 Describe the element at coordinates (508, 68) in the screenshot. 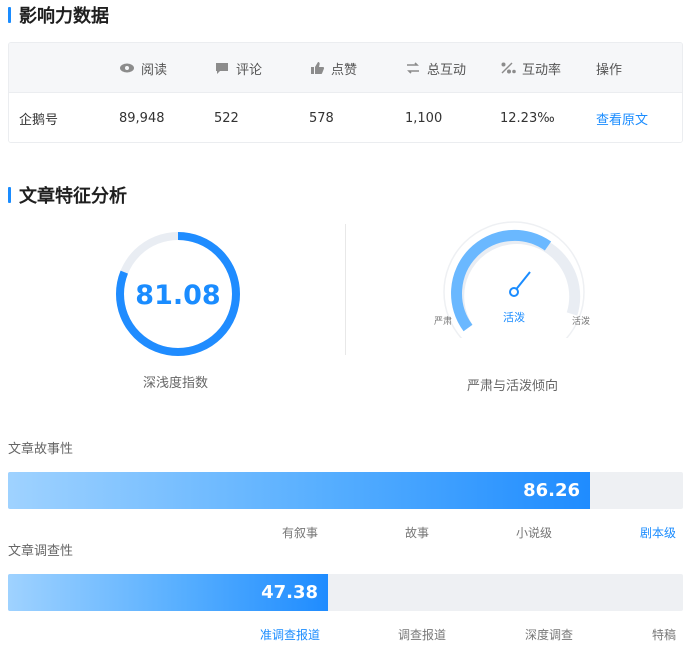

I see `permille-icon` at that location.